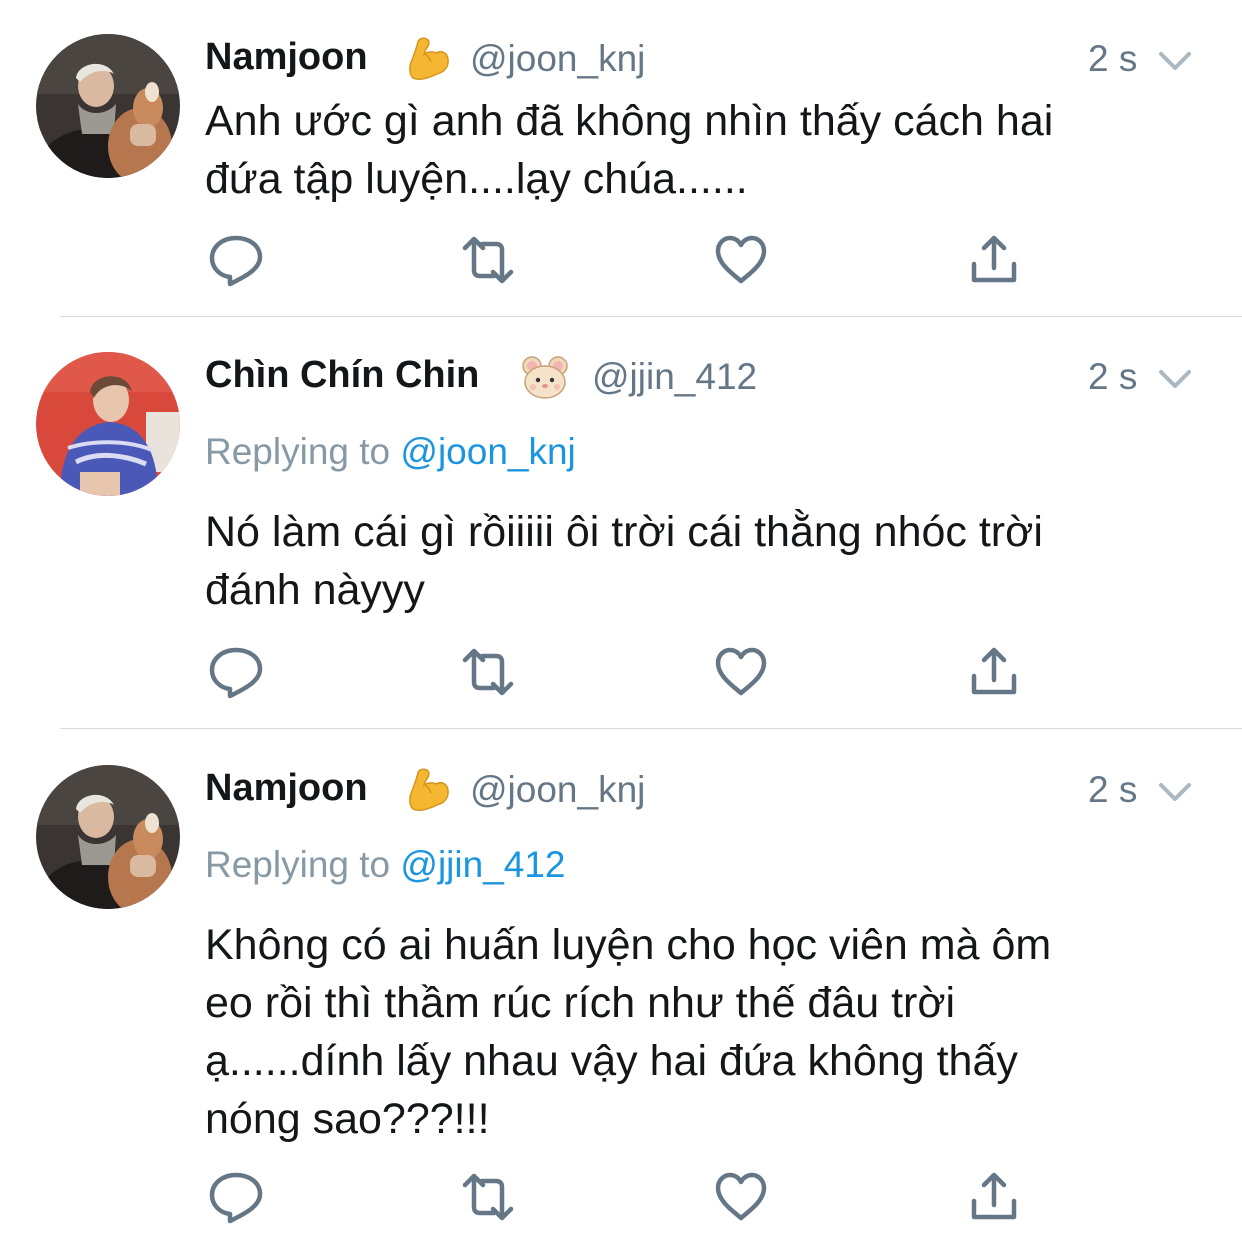  I want to click on tweet-text-line: nóng sao???!!!, so click(347, 1119).